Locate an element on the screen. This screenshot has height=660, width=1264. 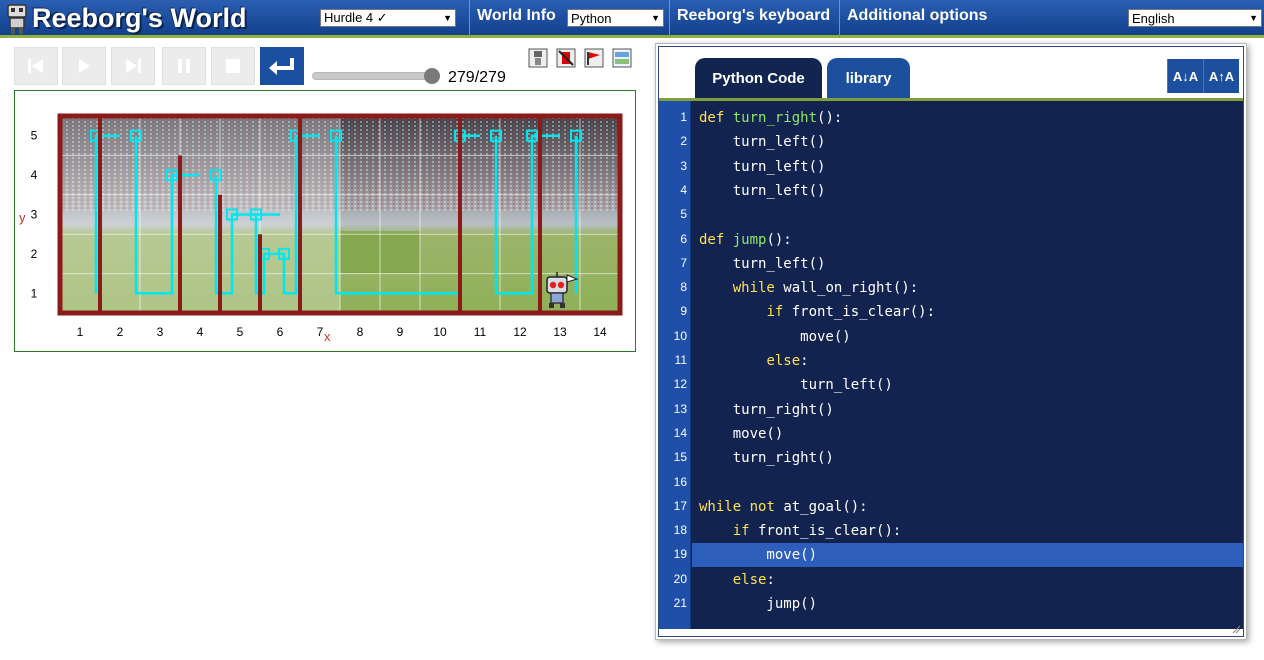
code-line: if front_is_clear(): is located at coordinates (800, 531).